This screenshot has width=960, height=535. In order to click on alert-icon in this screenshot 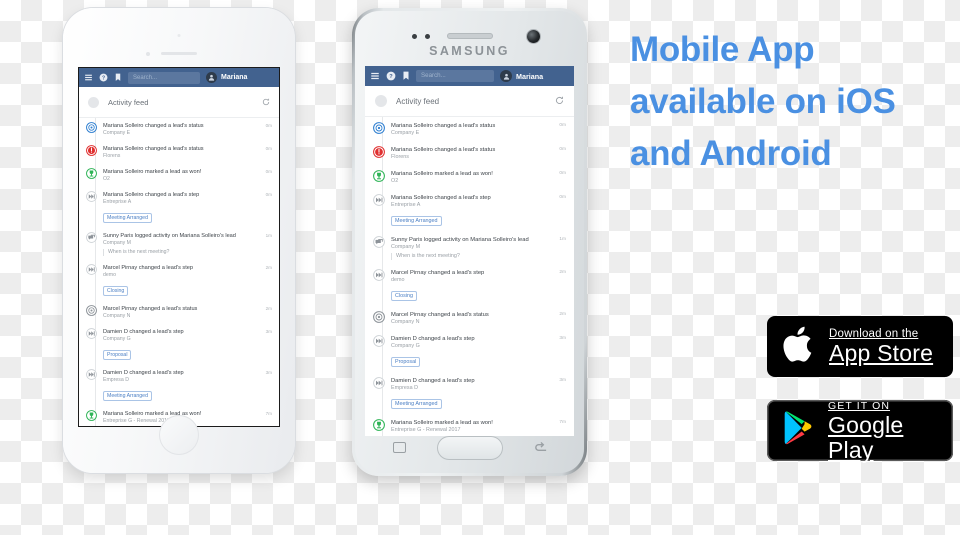, I will do `click(379, 151)`.